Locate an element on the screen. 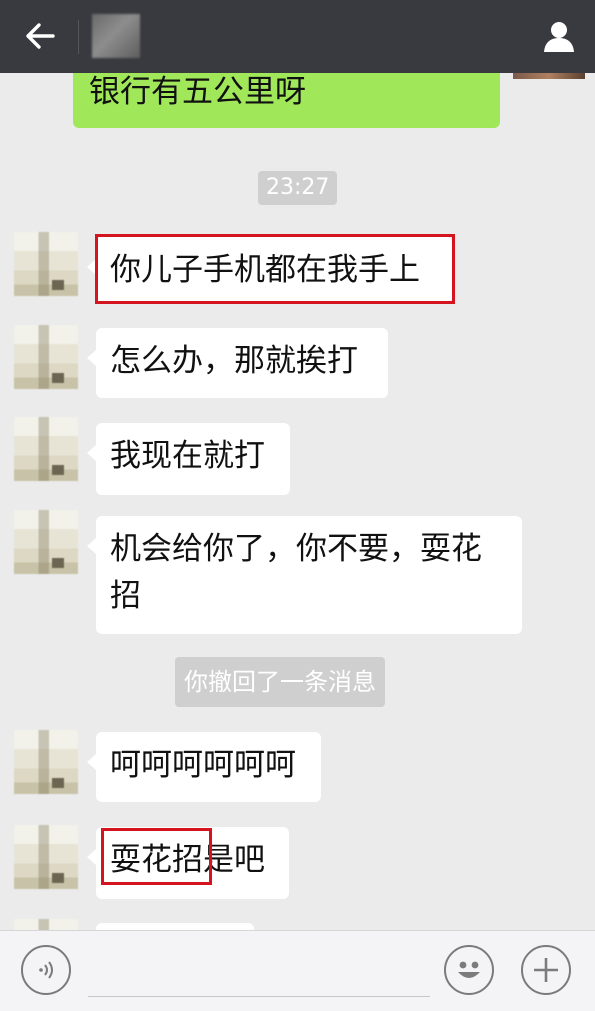  received-message: 我现在就打 is located at coordinates (188, 459).